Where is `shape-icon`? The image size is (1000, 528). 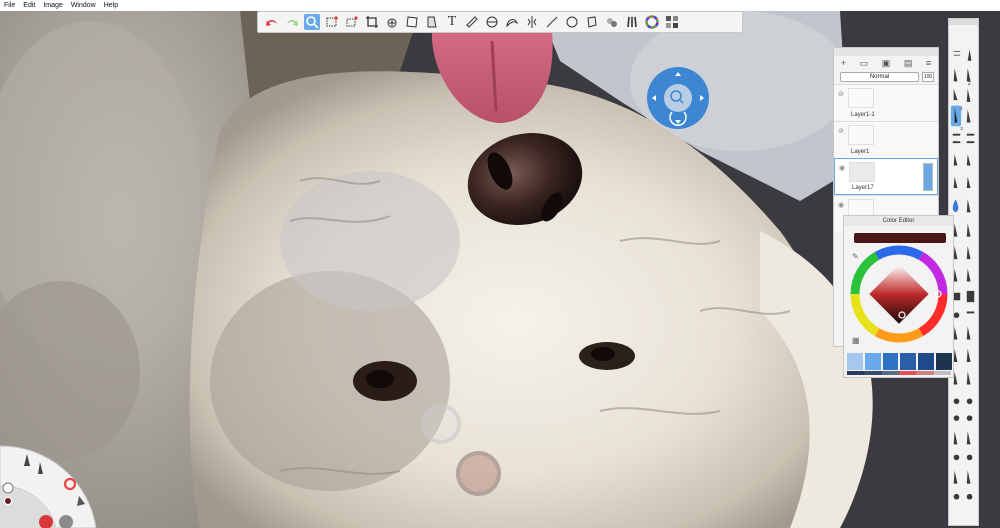
shape-icon is located at coordinates (572, 22).